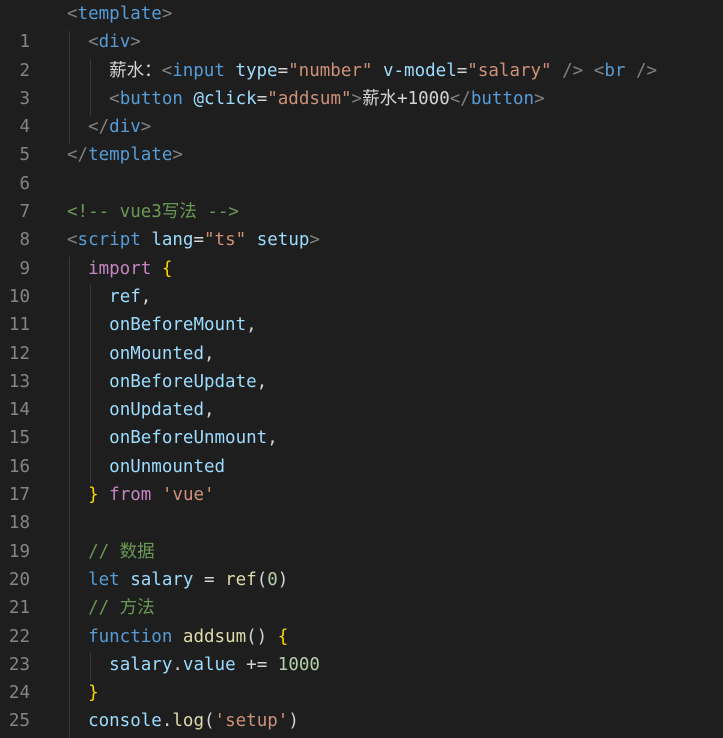  I want to click on code-line-22: 22 // 方法, so click(361, 620).